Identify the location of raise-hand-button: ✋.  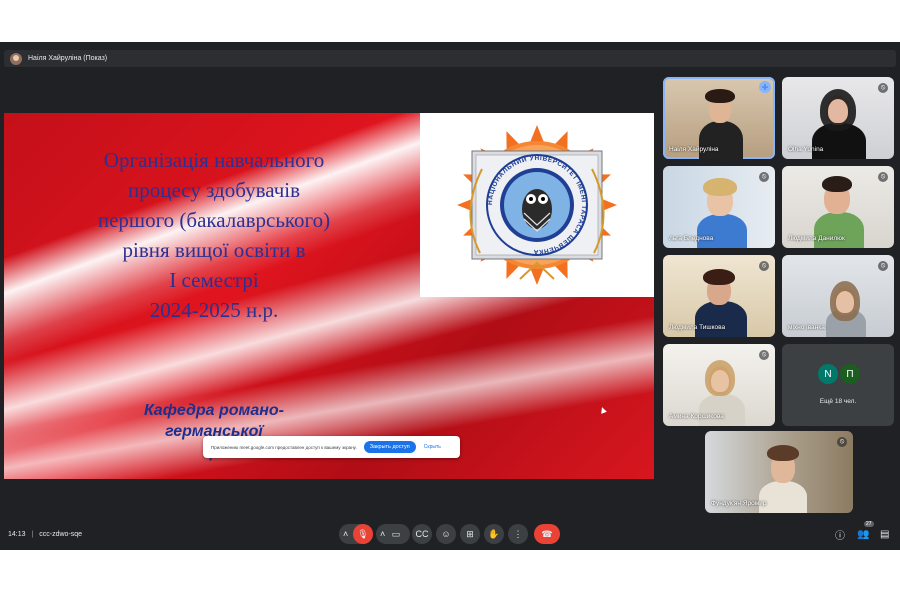
(494, 534).